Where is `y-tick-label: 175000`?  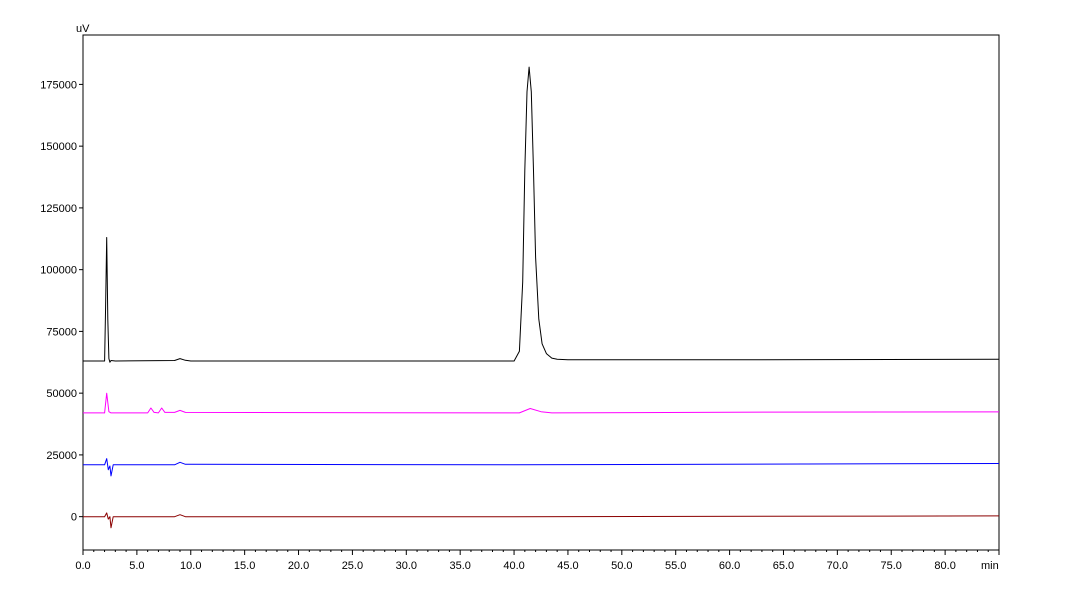
y-tick-label: 175000 is located at coordinates (58, 85).